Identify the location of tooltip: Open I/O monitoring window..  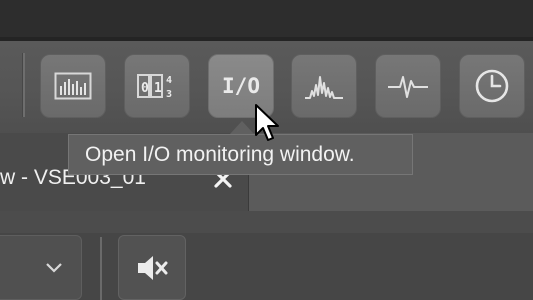
(240, 154).